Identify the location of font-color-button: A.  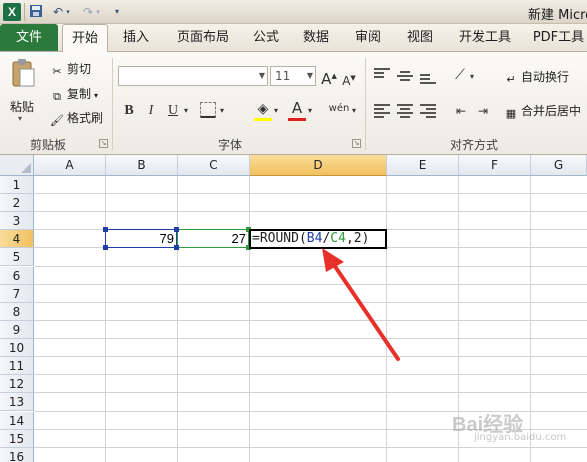
(297, 108).